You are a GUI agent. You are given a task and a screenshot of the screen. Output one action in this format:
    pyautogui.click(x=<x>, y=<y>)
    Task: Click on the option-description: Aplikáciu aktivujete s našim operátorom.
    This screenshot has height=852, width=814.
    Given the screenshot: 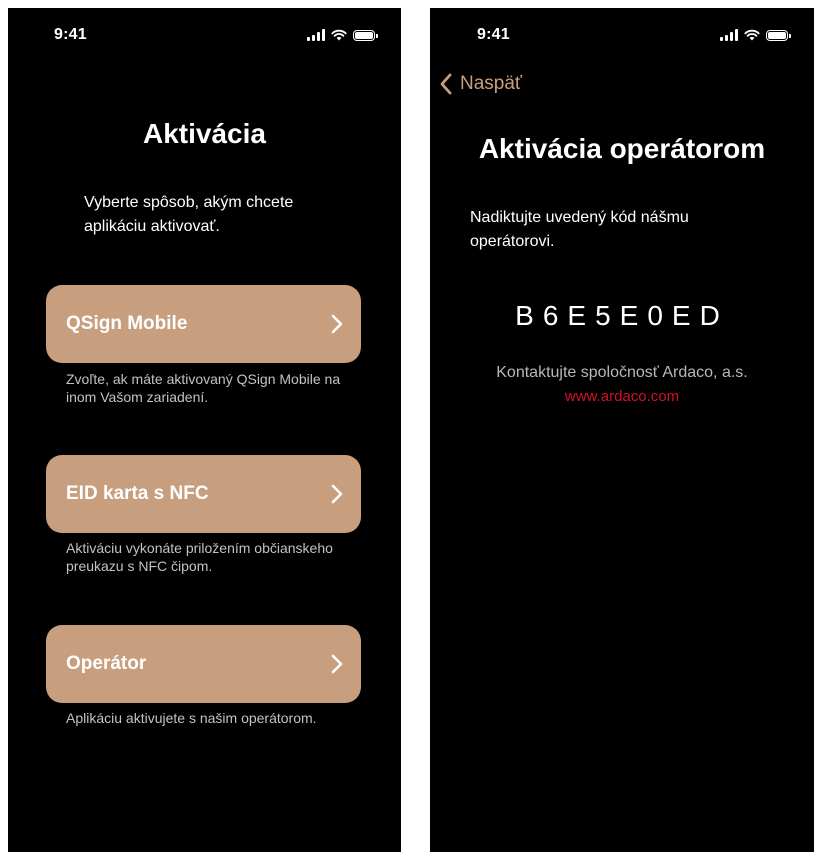 What is the action you would take?
    pyautogui.click(x=191, y=718)
    